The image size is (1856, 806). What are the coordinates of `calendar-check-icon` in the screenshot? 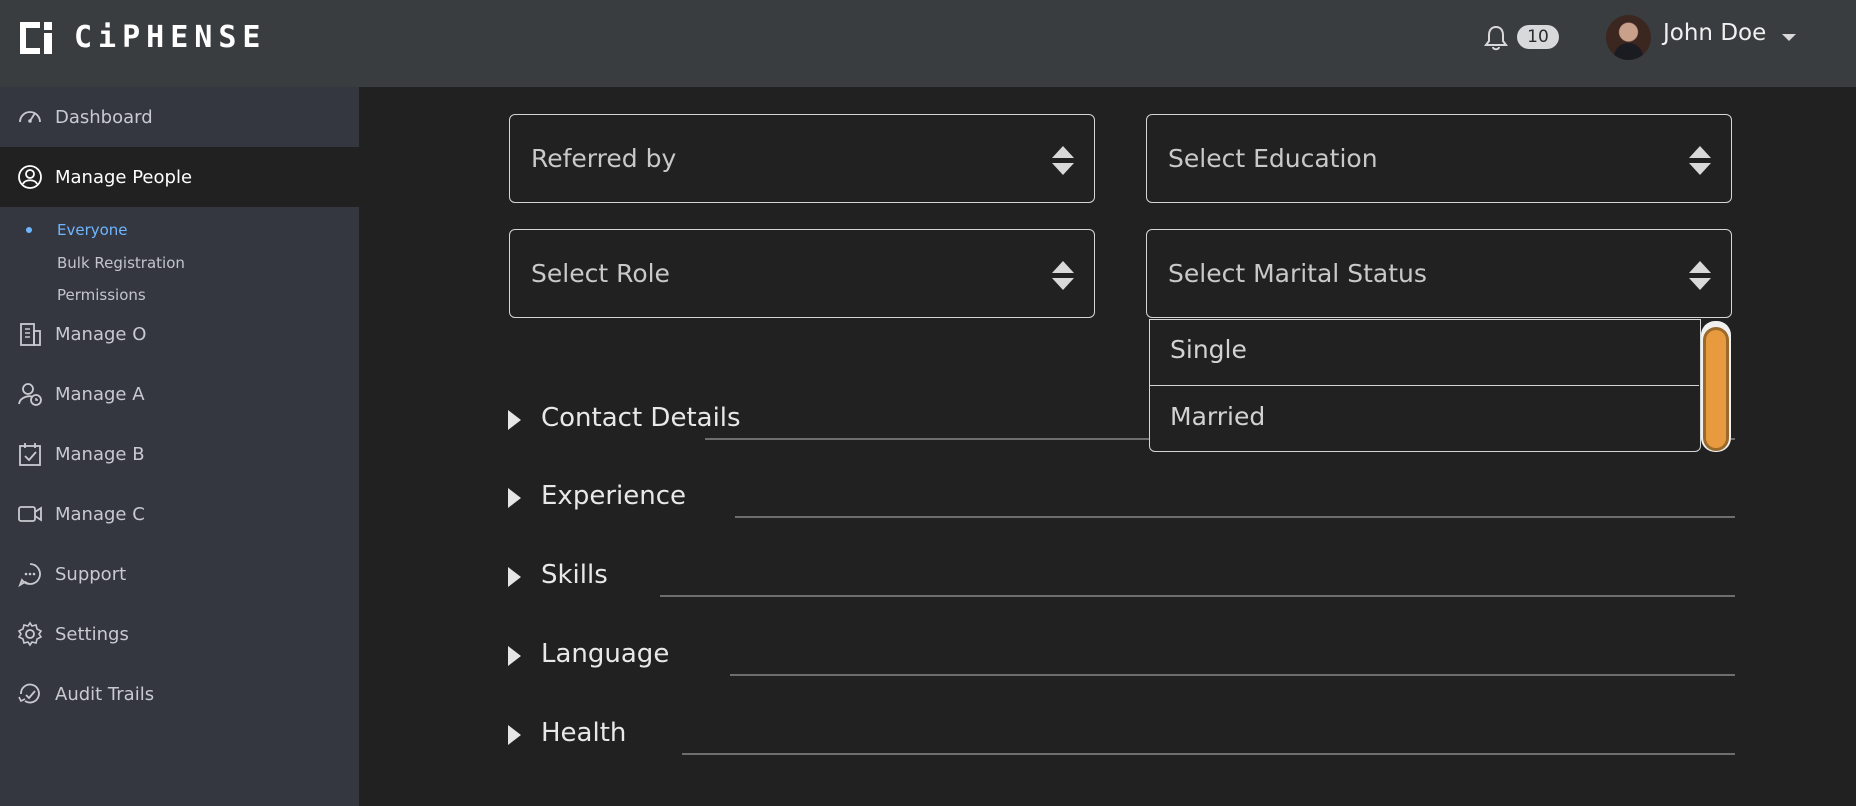 It's located at (30, 454).